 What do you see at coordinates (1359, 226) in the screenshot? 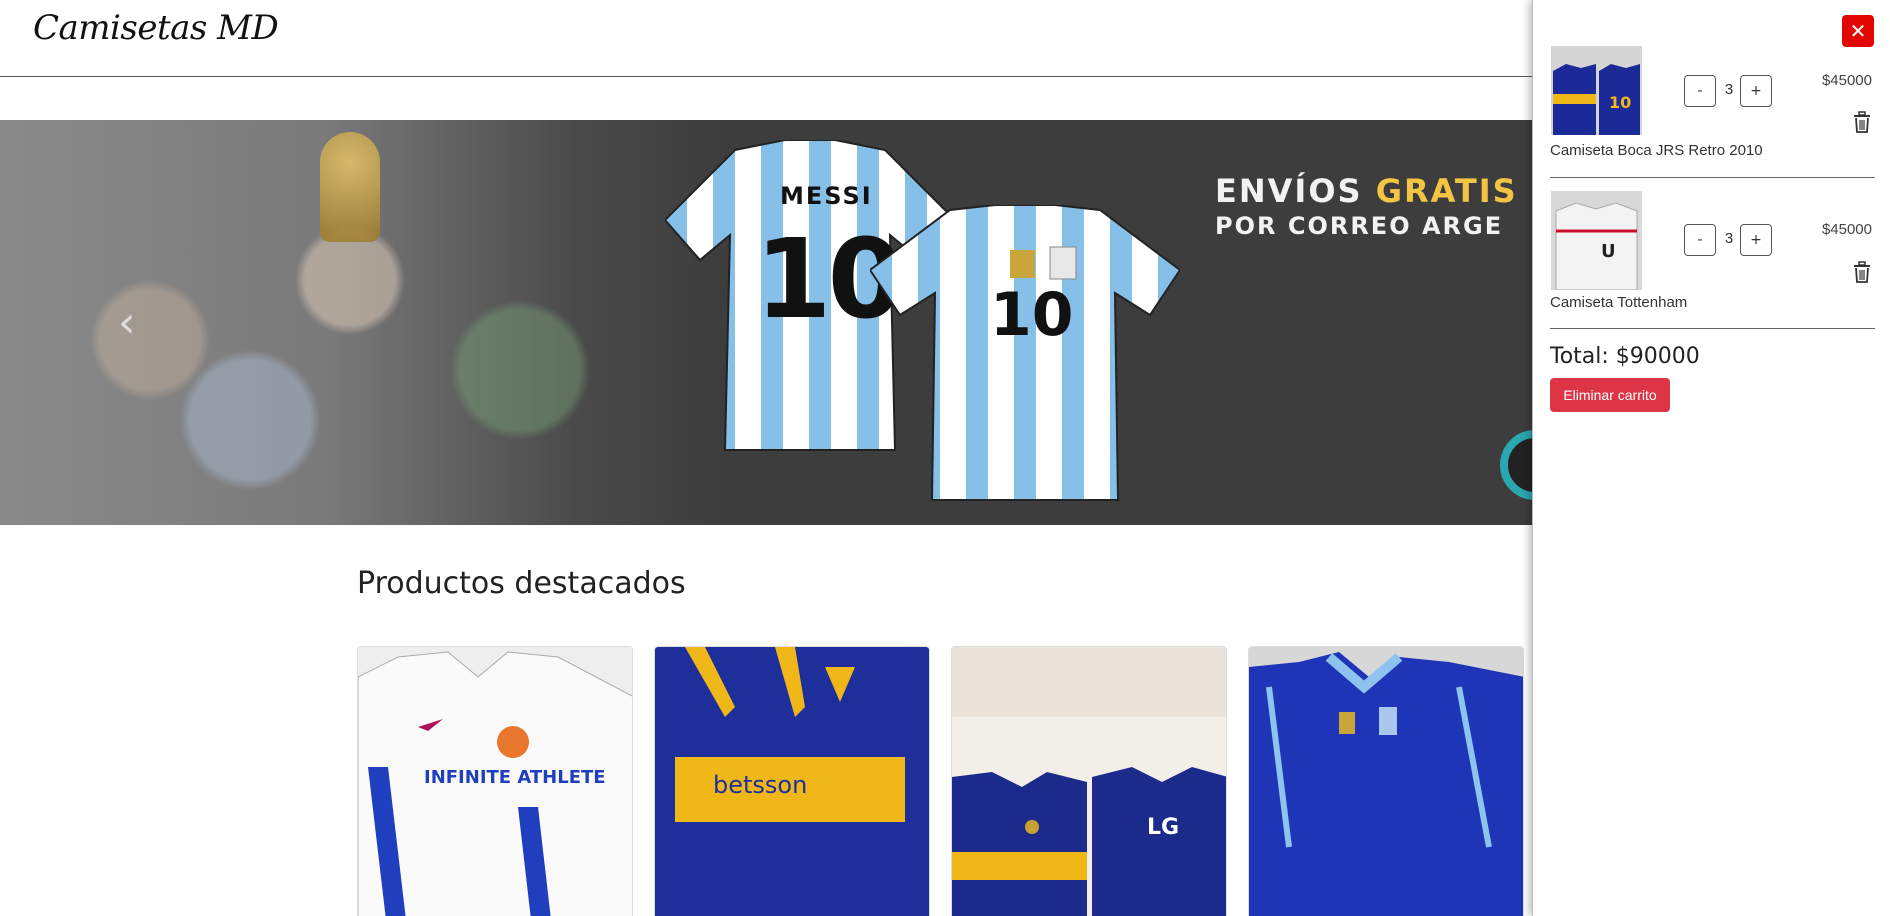
I see `promo-subline: POR CORREO ARGE` at bounding box center [1359, 226].